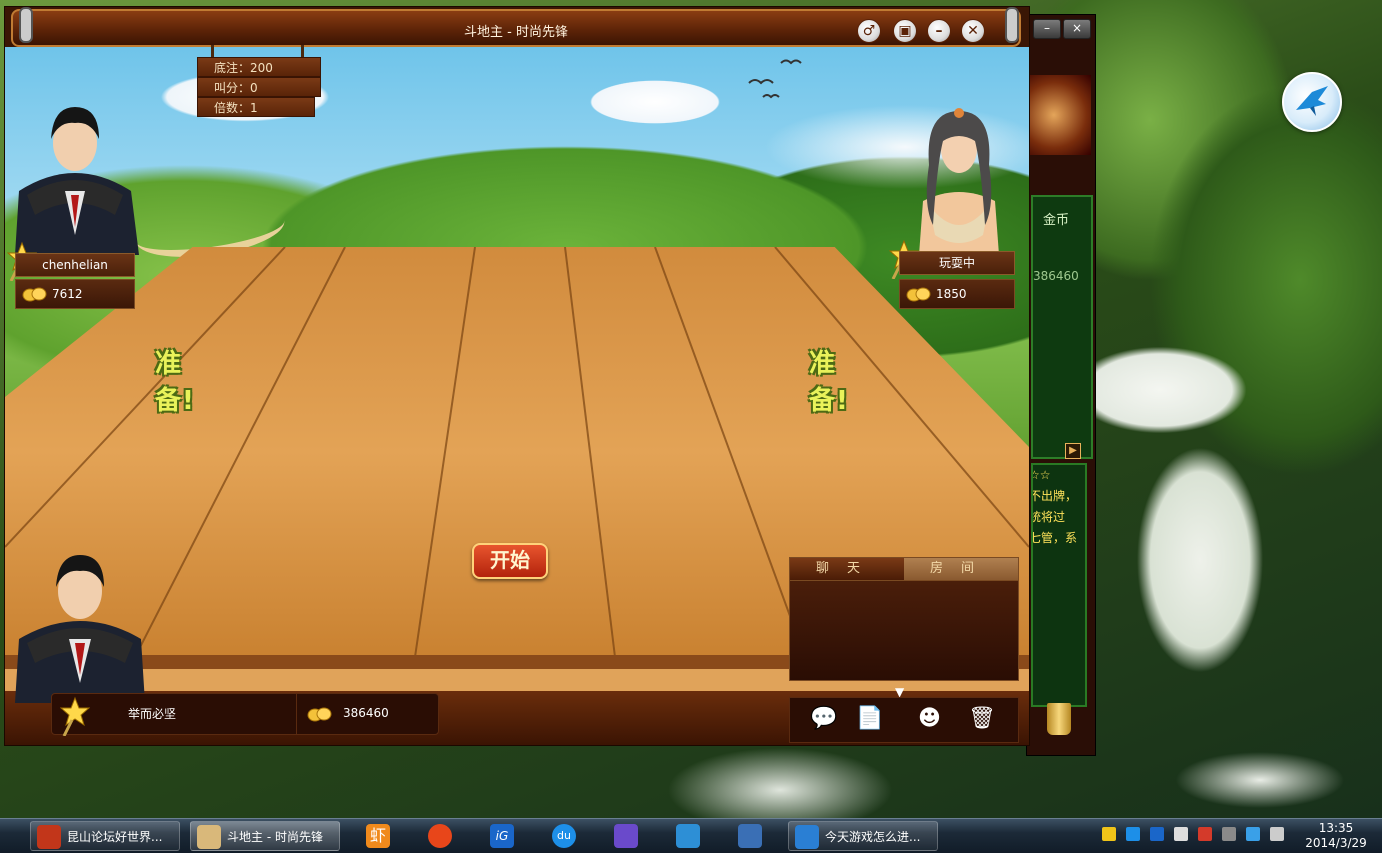  What do you see at coordinates (957, 263) in the screenshot?
I see `player-right-name: 玩耍中` at bounding box center [957, 263].